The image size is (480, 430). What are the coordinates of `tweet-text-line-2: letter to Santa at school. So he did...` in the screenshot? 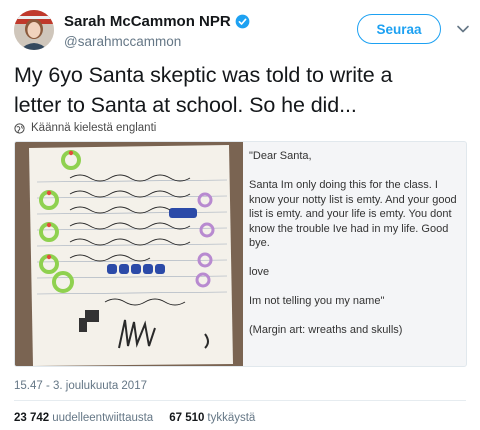 It's located at (185, 105).